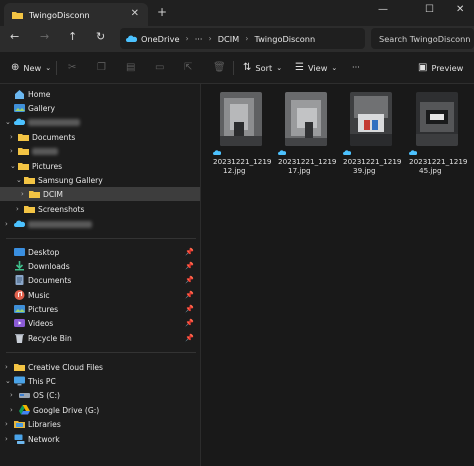 The width and height of the screenshot is (474, 466). What do you see at coordinates (100, 323) in the screenshot?
I see `sidebar-item-videos: Videos 📌` at bounding box center [100, 323].